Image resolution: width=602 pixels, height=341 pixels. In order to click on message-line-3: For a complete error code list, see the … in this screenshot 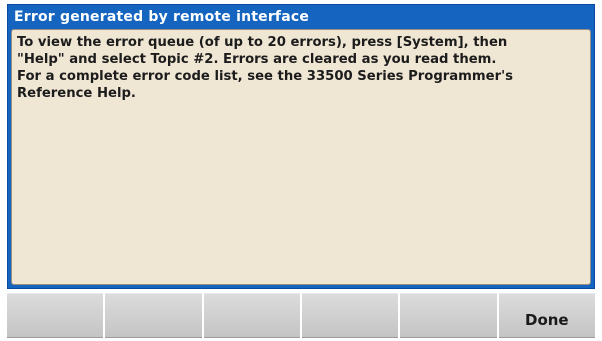, I will do `click(265, 76)`.